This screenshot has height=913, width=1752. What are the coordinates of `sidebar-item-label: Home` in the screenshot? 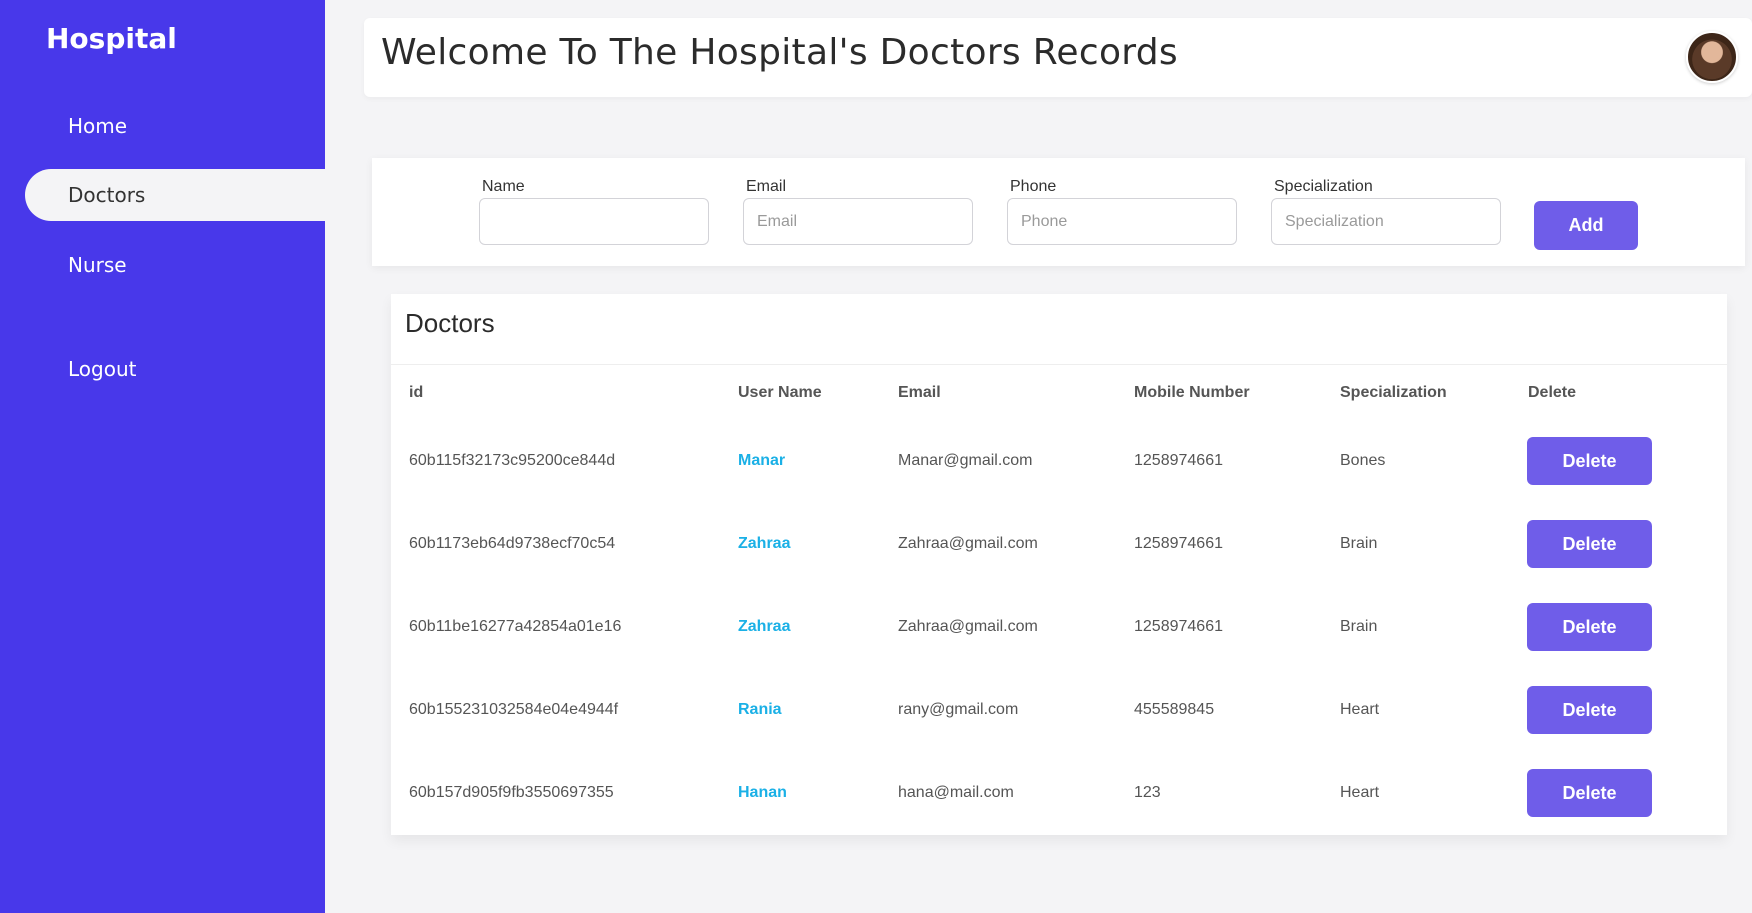 It's located at (98, 126).